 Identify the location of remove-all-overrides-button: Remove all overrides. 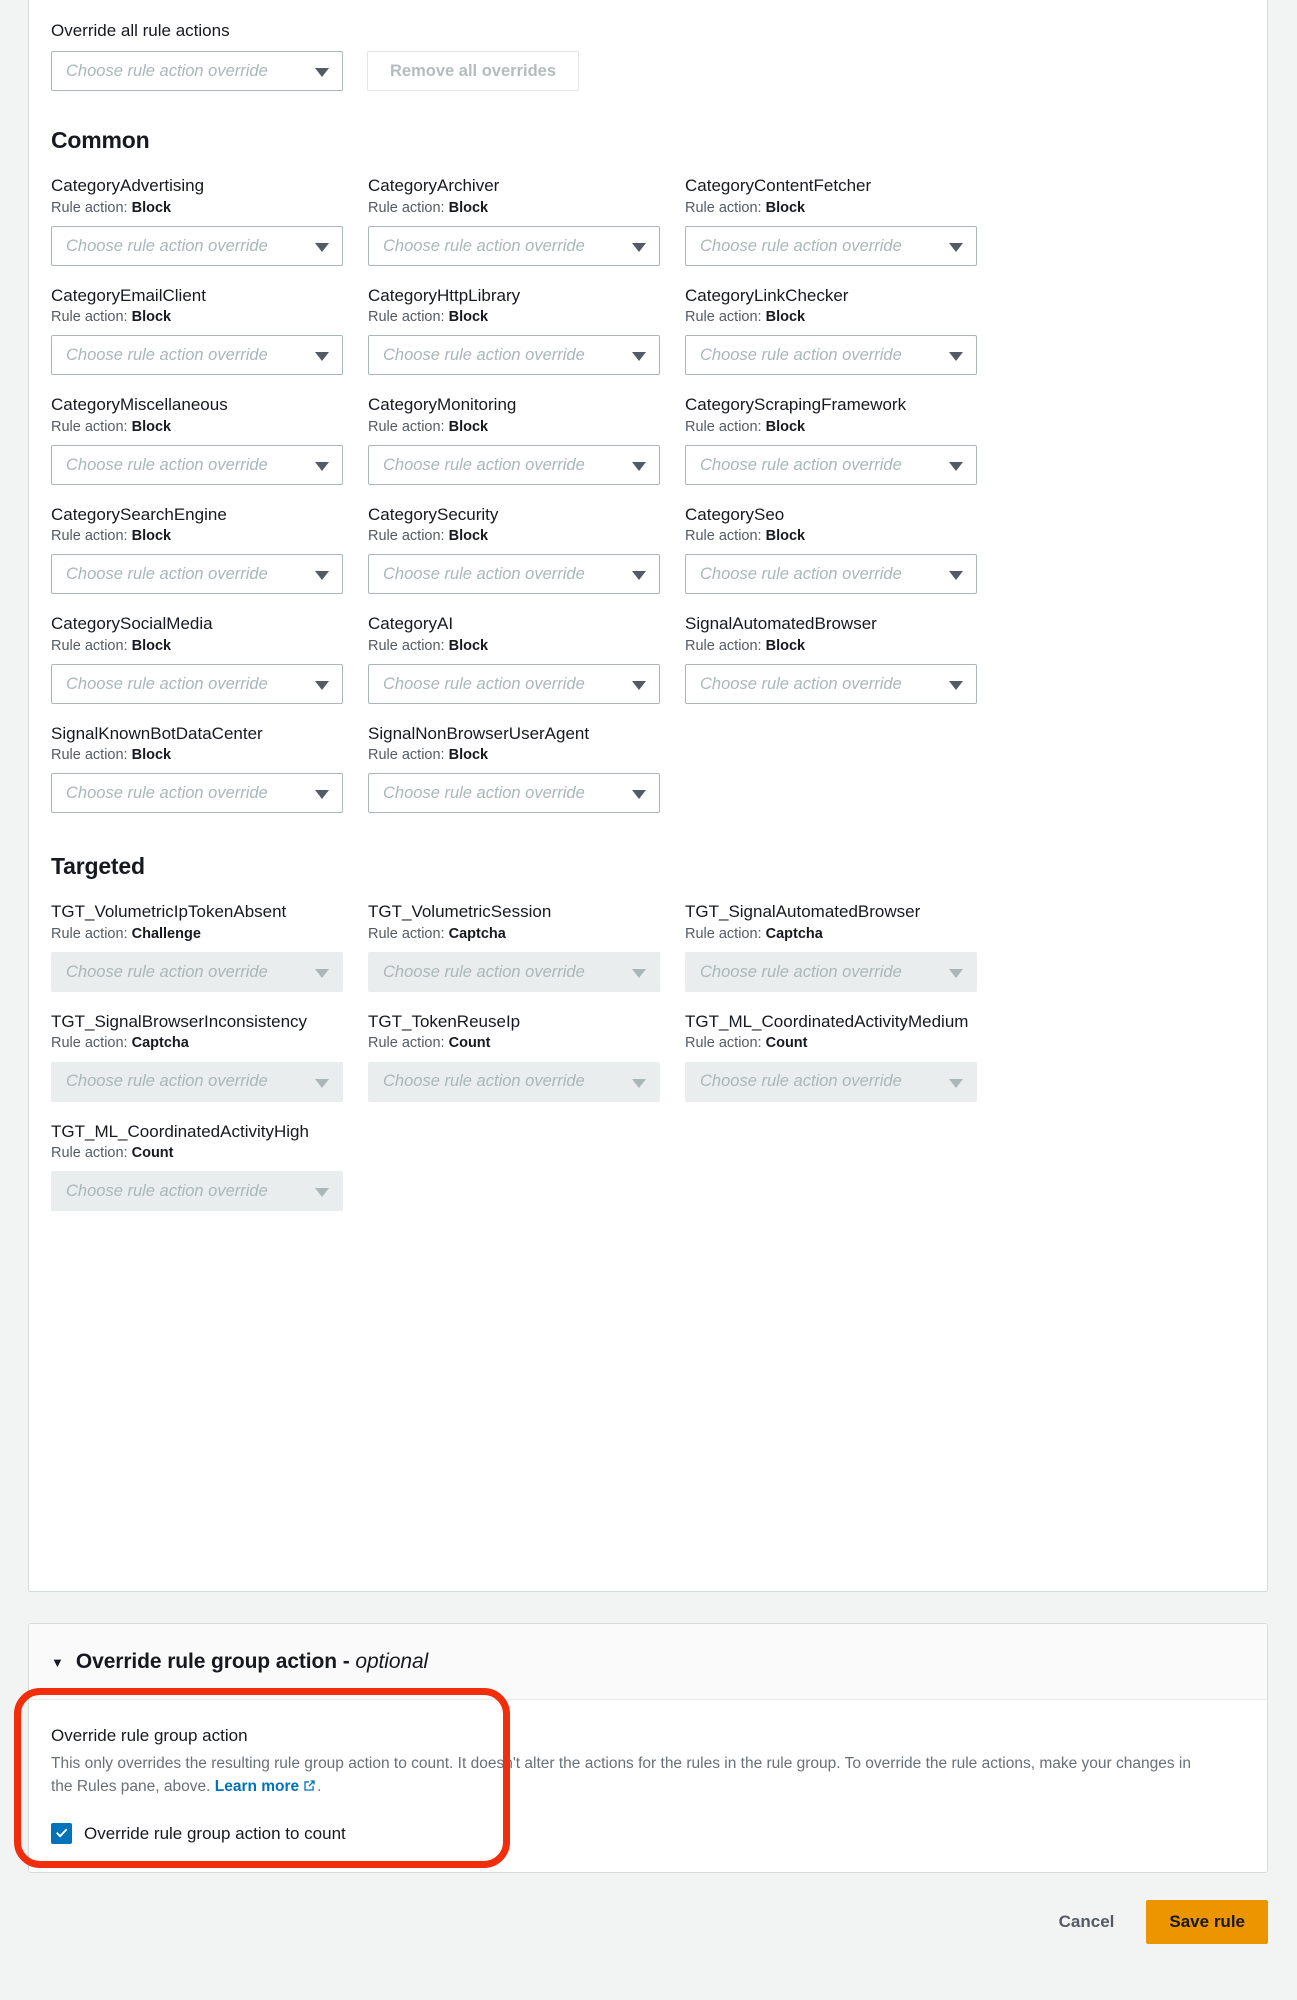
(473, 71).